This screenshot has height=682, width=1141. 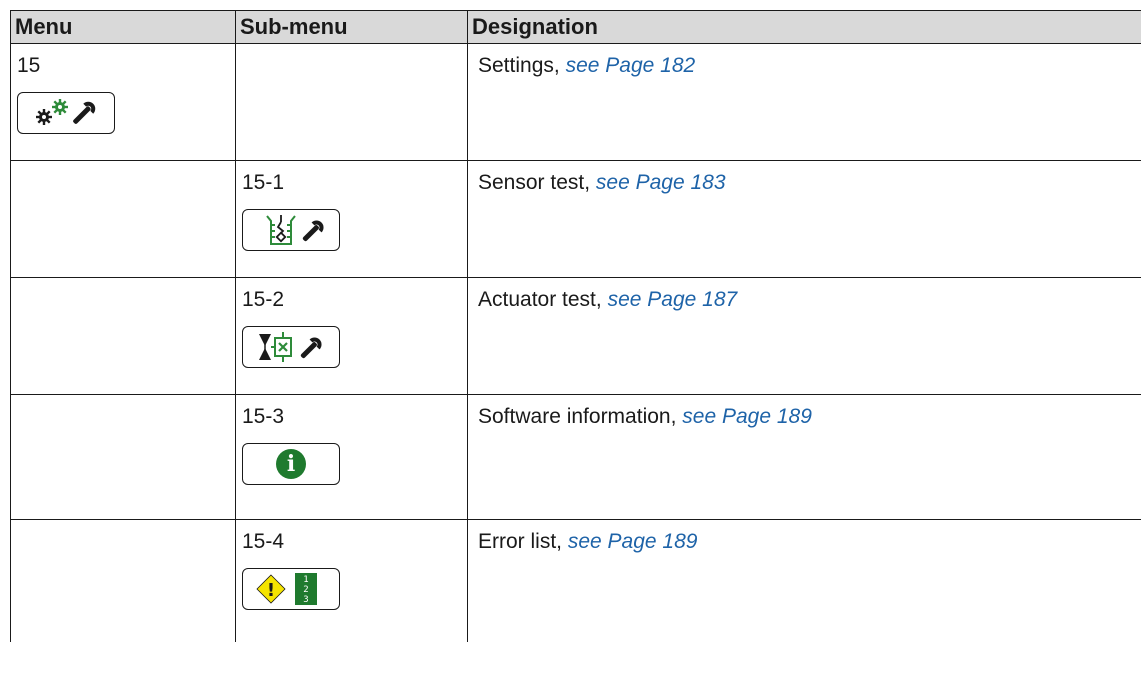 I want to click on actuator-test-icon, so click(x=291, y=347).